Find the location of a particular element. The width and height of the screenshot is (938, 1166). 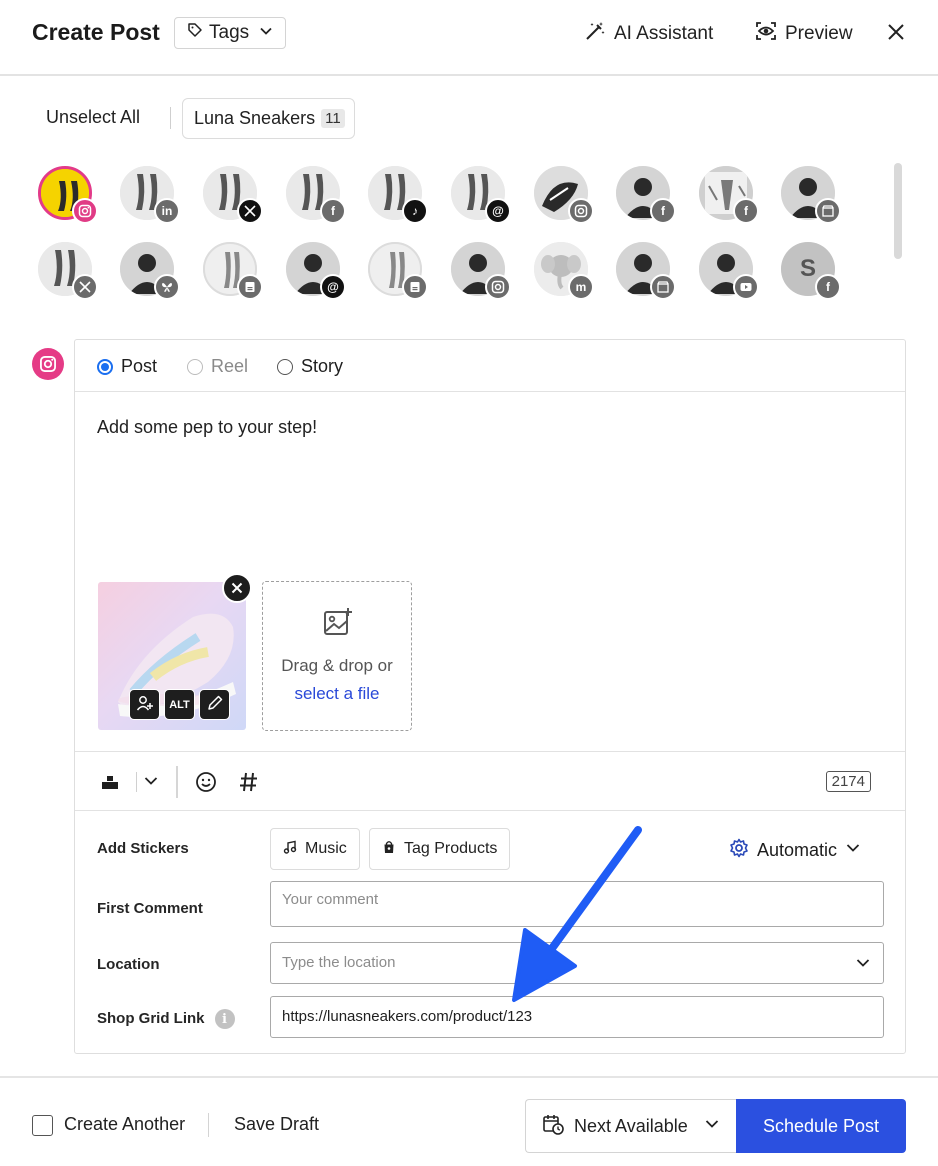

media-dropzone: Drag & drop or select a file is located at coordinates (337, 656).